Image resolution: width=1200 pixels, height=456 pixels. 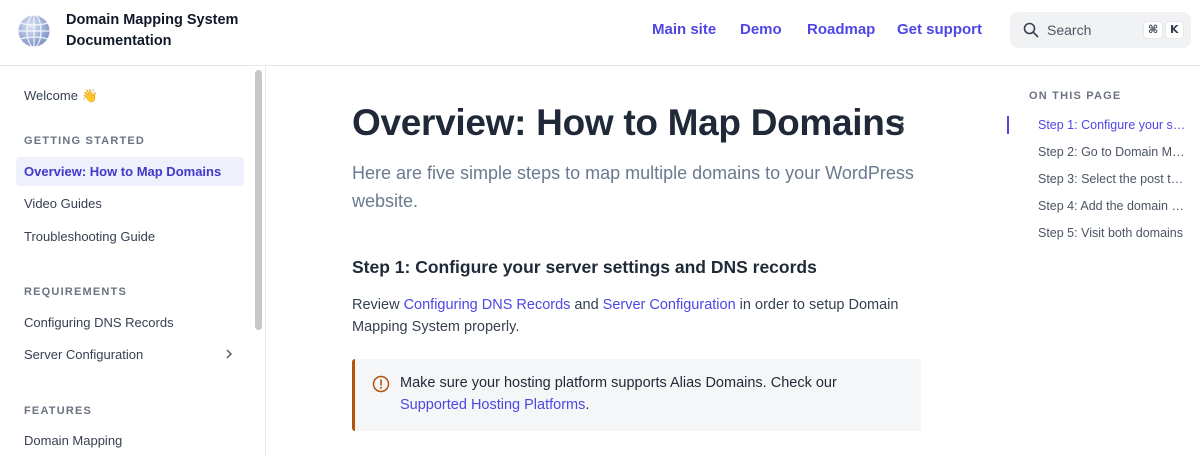 What do you see at coordinates (761, 29) in the screenshot?
I see `nav-demo: Demo` at bounding box center [761, 29].